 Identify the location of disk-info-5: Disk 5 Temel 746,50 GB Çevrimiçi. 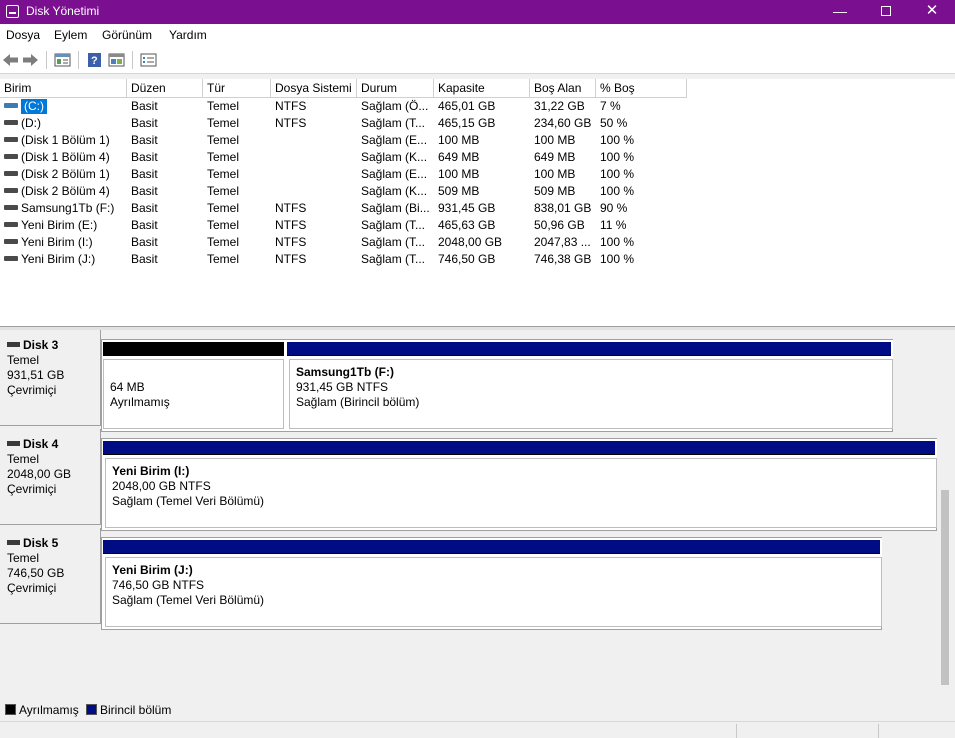
(50, 576).